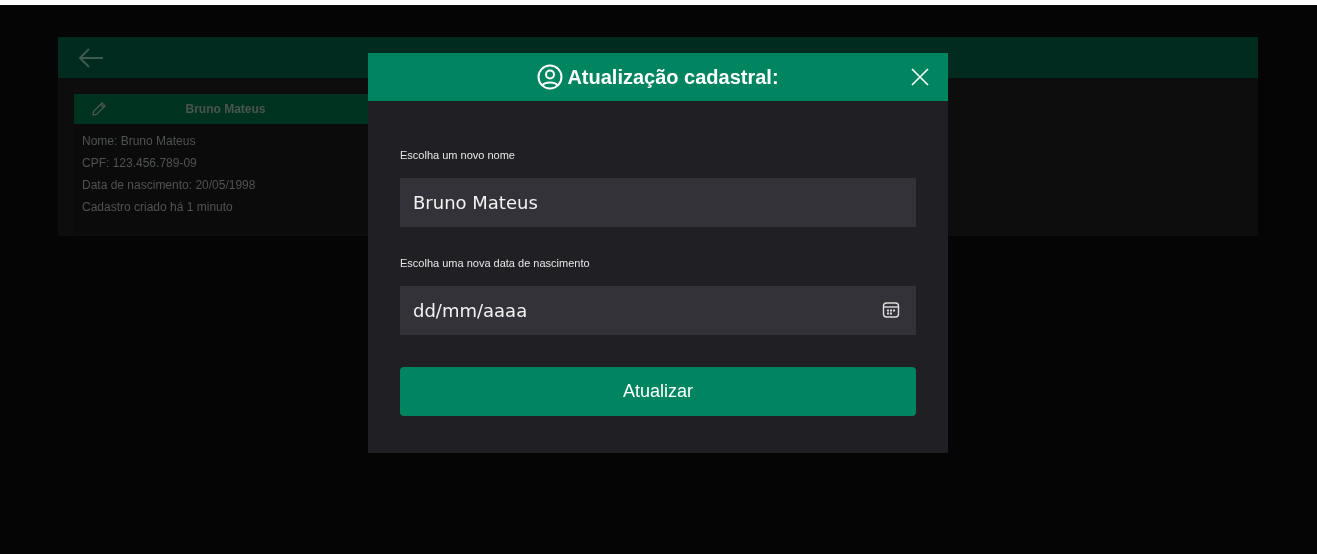 Image resolution: width=1317 pixels, height=554 pixels. What do you see at coordinates (139, 141) in the screenshot?
I see `detail-text: Nome: Bruno Mateus` at bounding box center [139, 141].